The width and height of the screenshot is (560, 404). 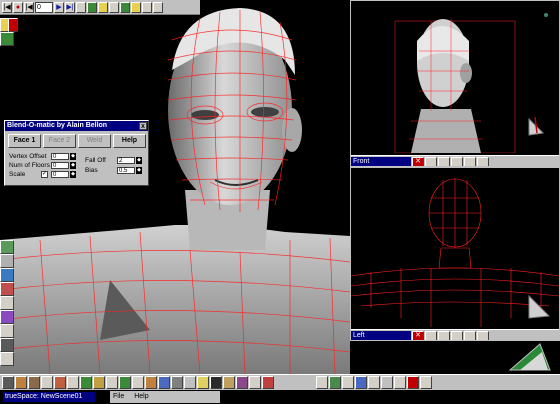 What do you see at coordinates (18, 7) in the screenshot?
I see `record-button: ●` at bounding box center [18, 7].